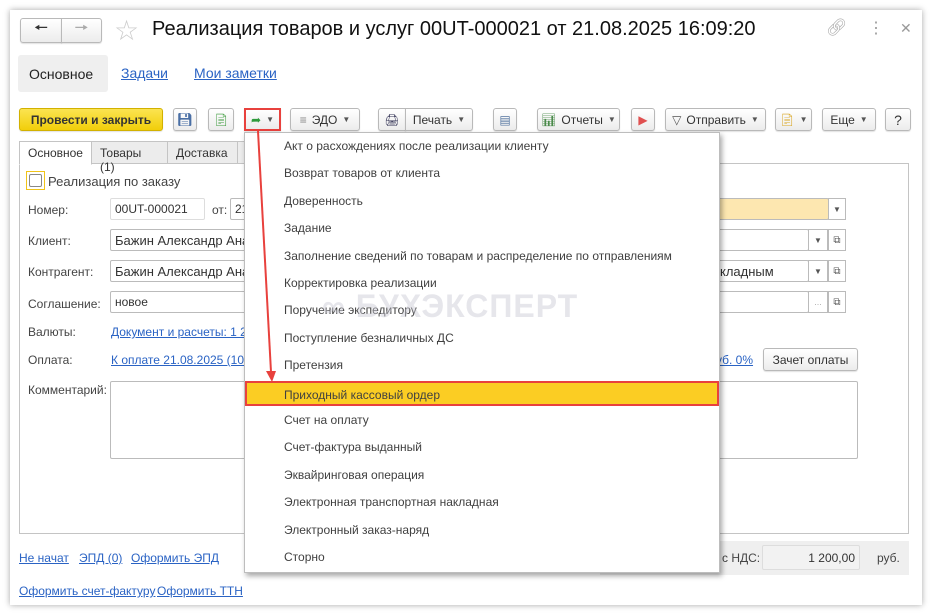  What do you see at coordinates (482, 365) in the screenshot?
I see `menu-item: Претензия` at bounding box center [482, 365].